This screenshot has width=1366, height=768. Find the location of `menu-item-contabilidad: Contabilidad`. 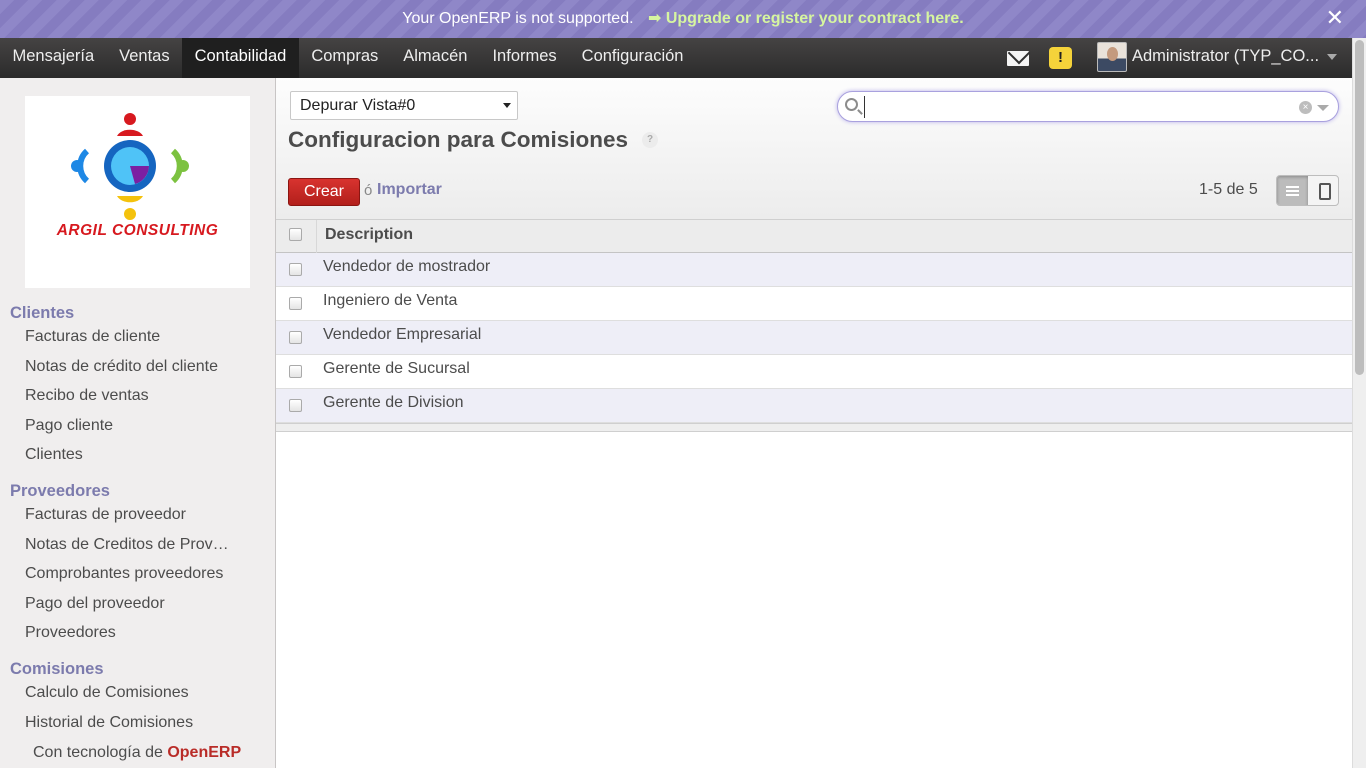

menu-item-contabilidad: Contabilidad is located at coordinates (240, 58).